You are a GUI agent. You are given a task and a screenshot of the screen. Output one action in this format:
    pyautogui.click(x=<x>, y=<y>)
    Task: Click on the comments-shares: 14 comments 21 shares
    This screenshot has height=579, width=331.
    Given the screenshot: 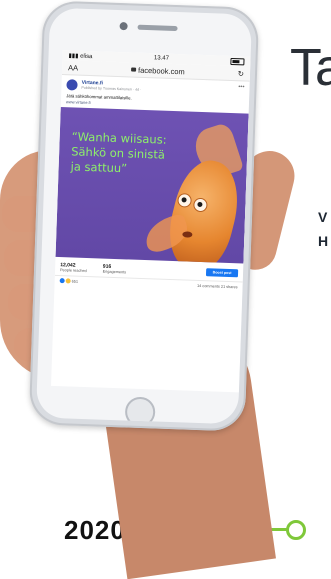 What is the action you would take?
    pyautogui.click(x=217, y=285)
    